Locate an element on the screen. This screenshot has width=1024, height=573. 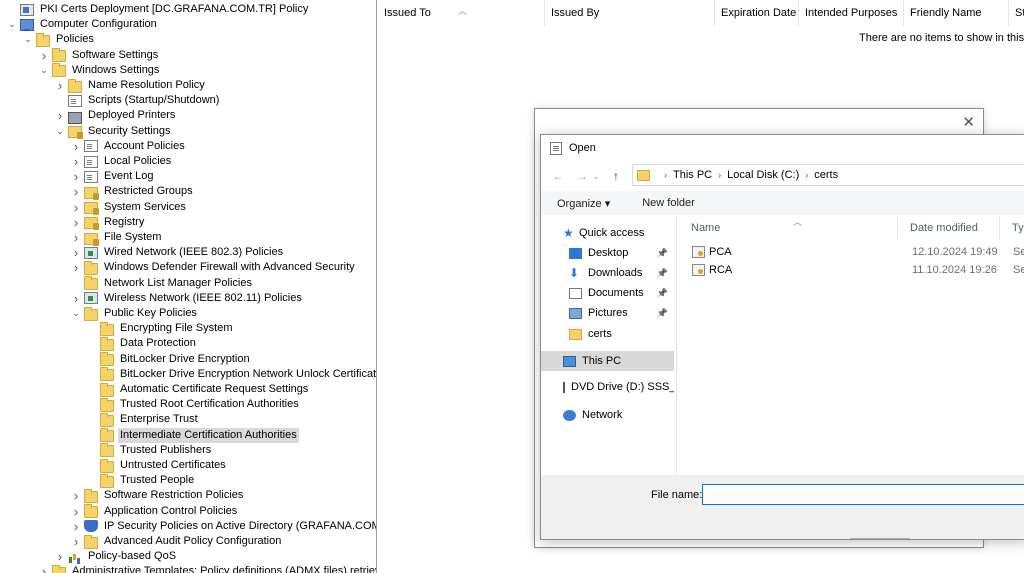
tree-item: › Restricted Groups is located at coordinates (132, 192).